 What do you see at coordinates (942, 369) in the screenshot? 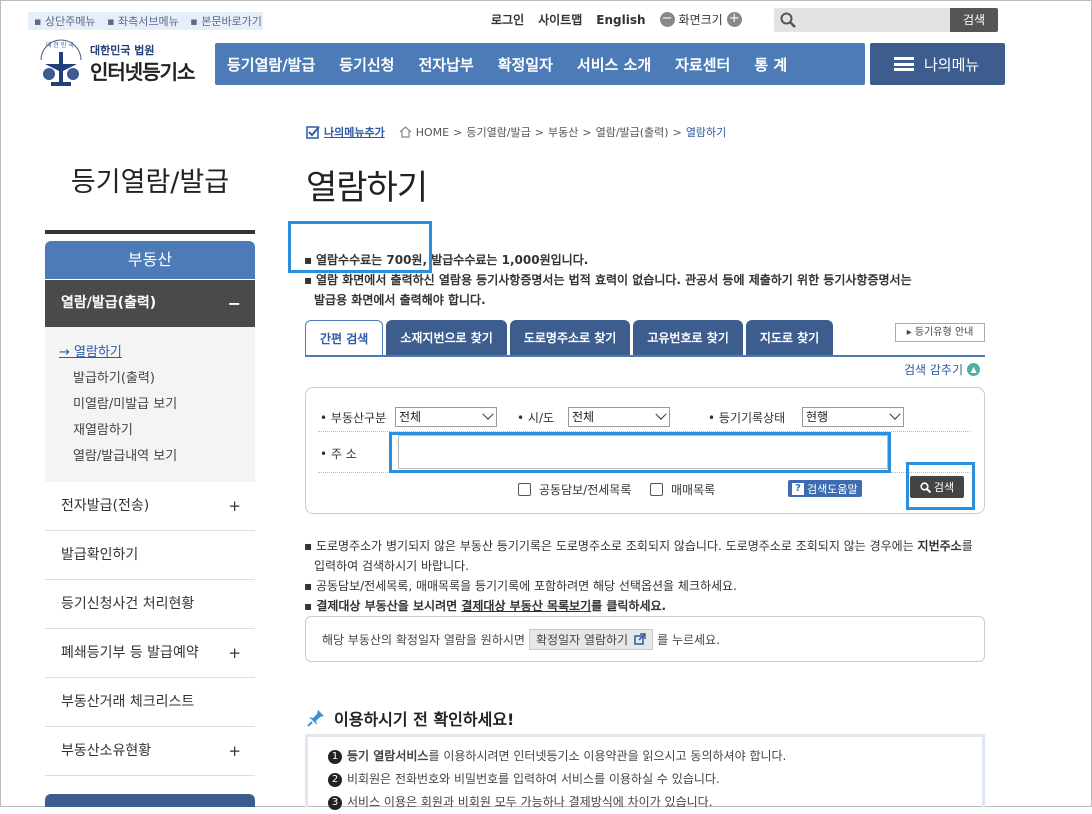
I see `hide-search-toggle: 검색 감추기 ▲` at bounding box center [942, 369].